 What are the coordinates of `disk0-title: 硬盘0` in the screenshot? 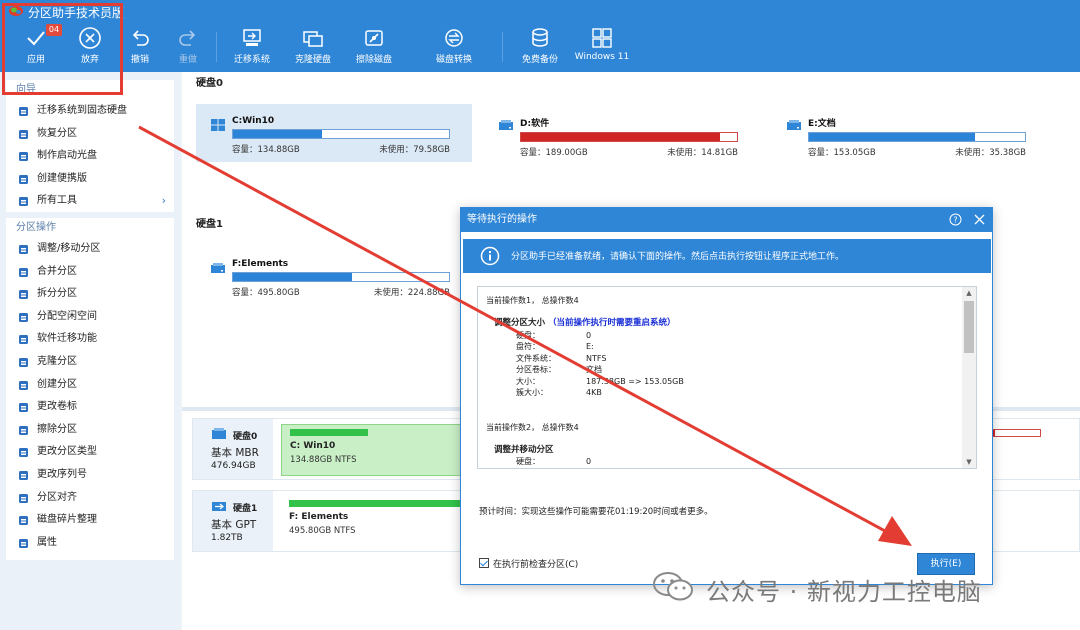 It's located at (209, 83).